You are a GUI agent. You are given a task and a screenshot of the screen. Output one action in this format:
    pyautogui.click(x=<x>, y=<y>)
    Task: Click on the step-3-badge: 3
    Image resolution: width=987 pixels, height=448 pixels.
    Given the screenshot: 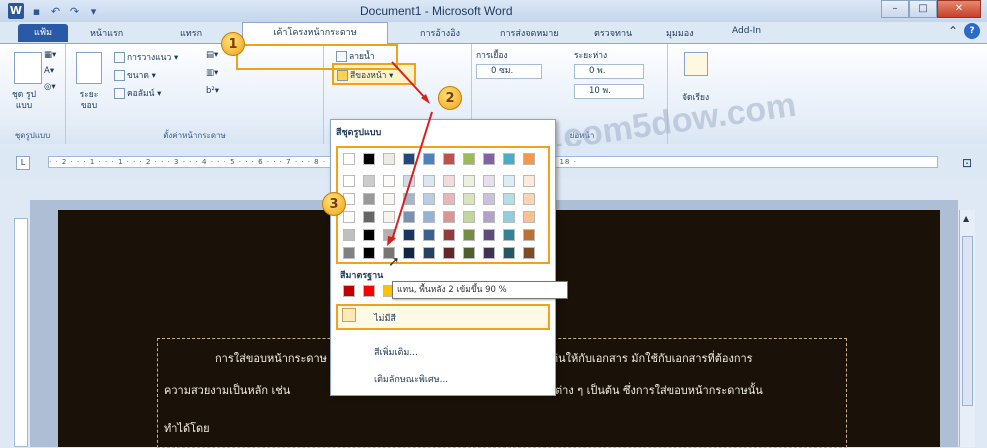 What is the action you would take?
    pyautogui.click(x=334, y=204)
    